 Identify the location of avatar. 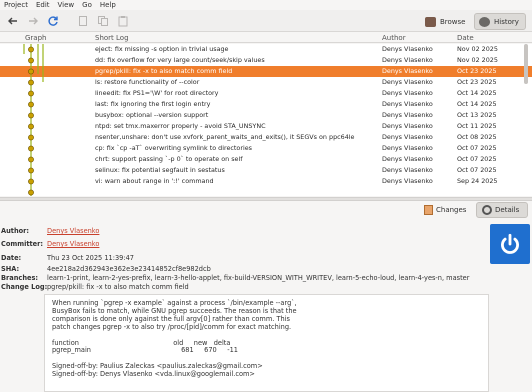
(510, 244).